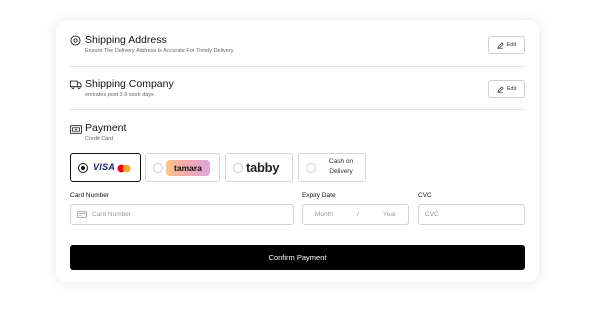 Image resolution: width=596 pixels, height=309 pixels. I want to click on radio-selected, so click(83, 168).